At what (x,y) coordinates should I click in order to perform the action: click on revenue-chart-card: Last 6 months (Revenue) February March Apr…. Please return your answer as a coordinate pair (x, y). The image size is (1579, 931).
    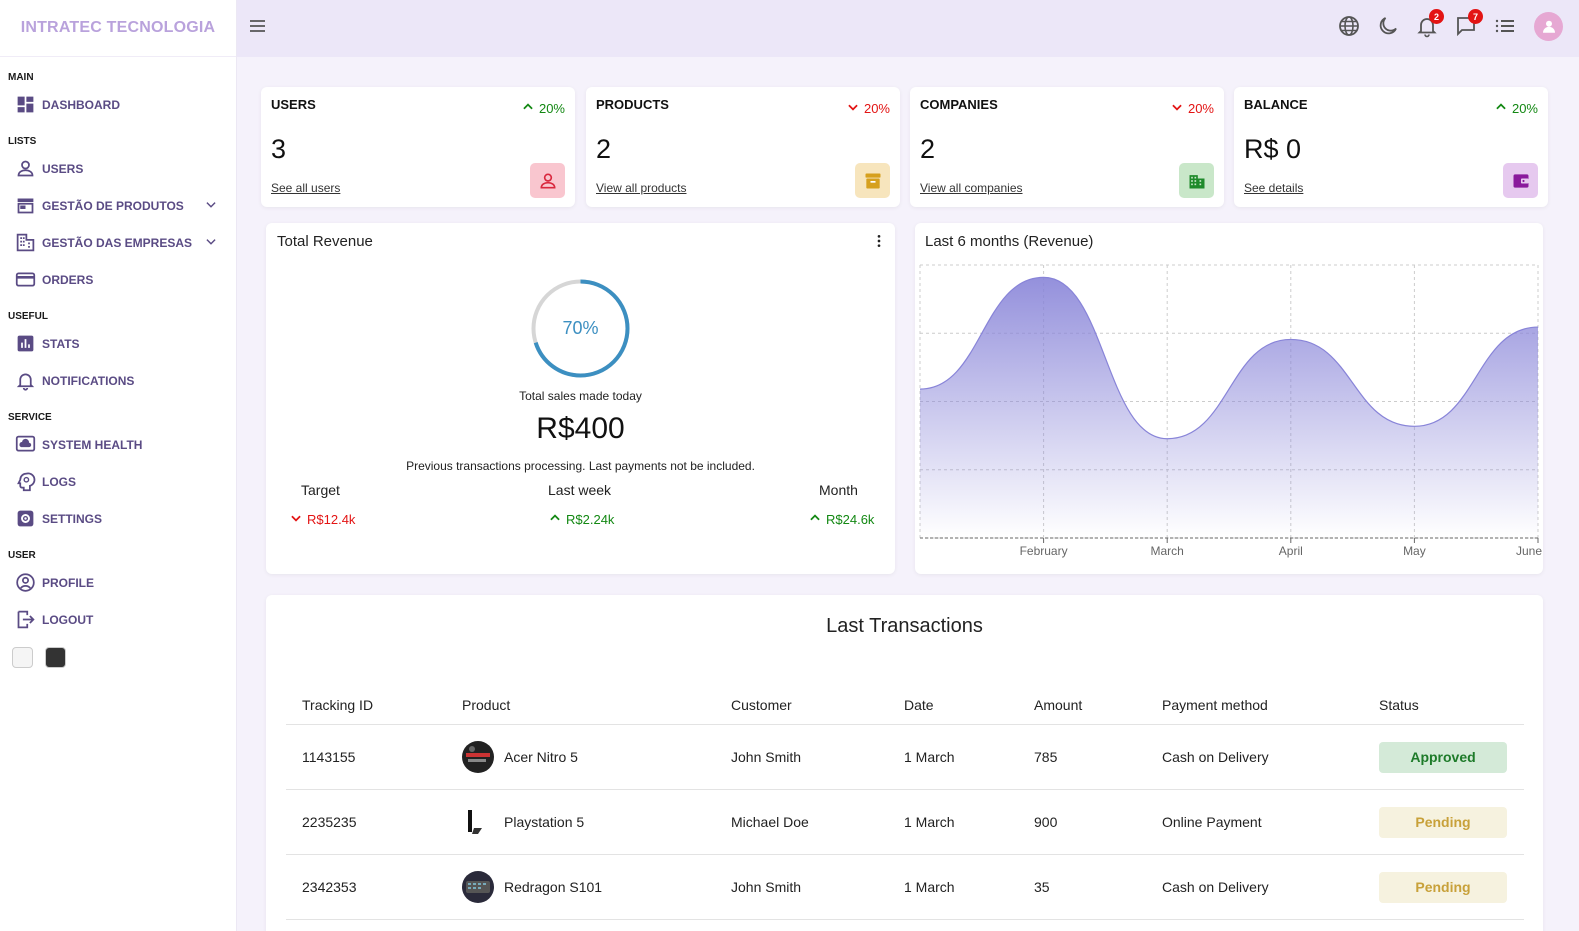
    Looking at the image, I should click on (1229, 398).